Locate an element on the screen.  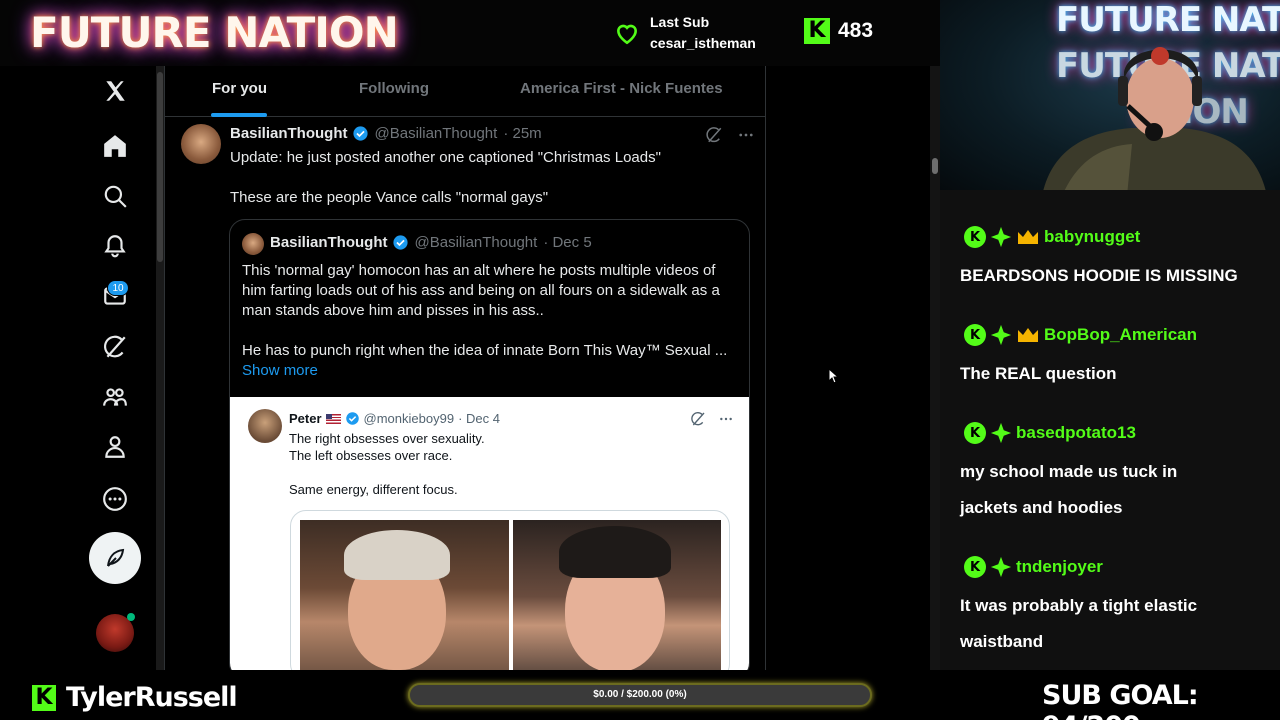
sidebar-scrollbar is located at coordinates (160, 368).